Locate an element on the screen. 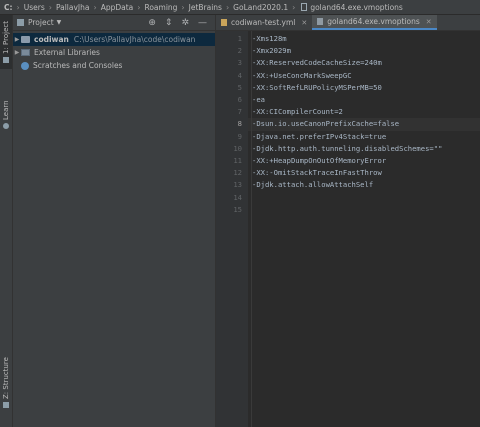 This screenshot has height=427, width=480. code-line: -ea is located at coordinates (365, 100).